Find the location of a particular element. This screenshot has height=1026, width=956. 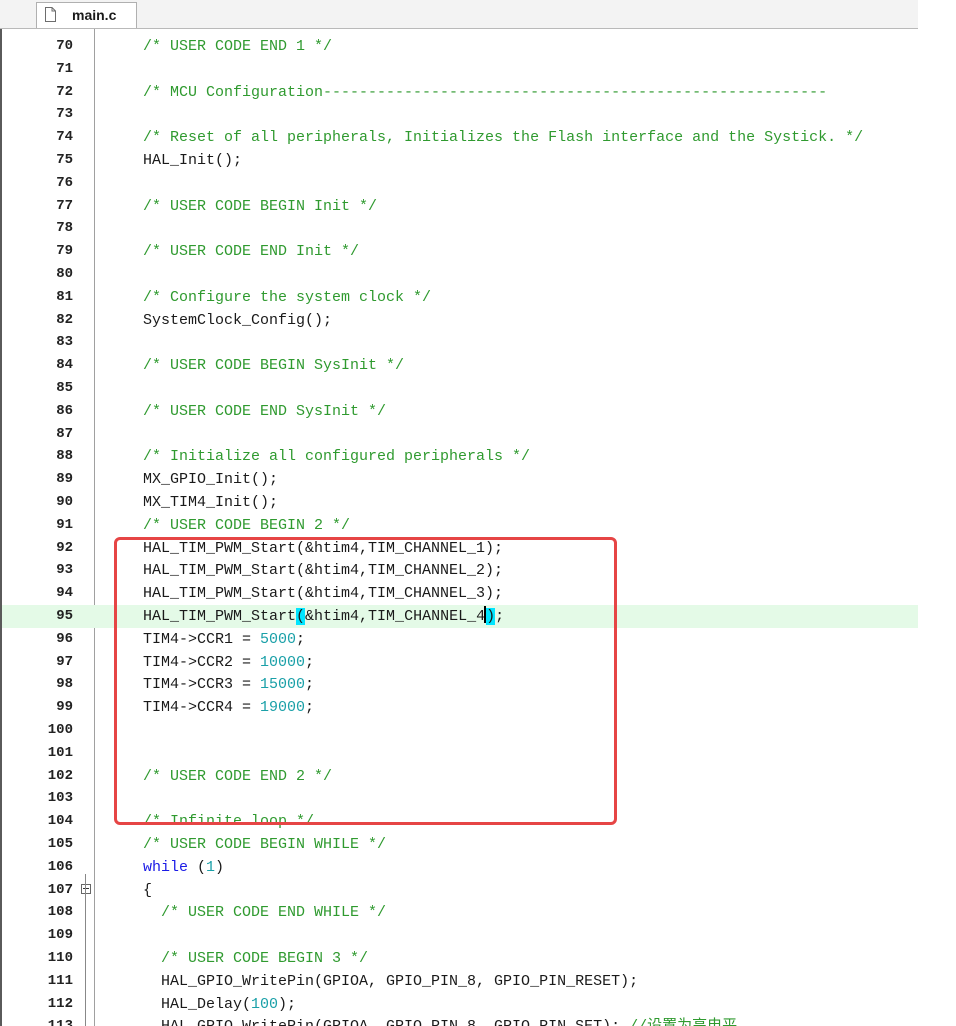

code-token: TIM4->CCR4 = is located at coordinates (202, 708).